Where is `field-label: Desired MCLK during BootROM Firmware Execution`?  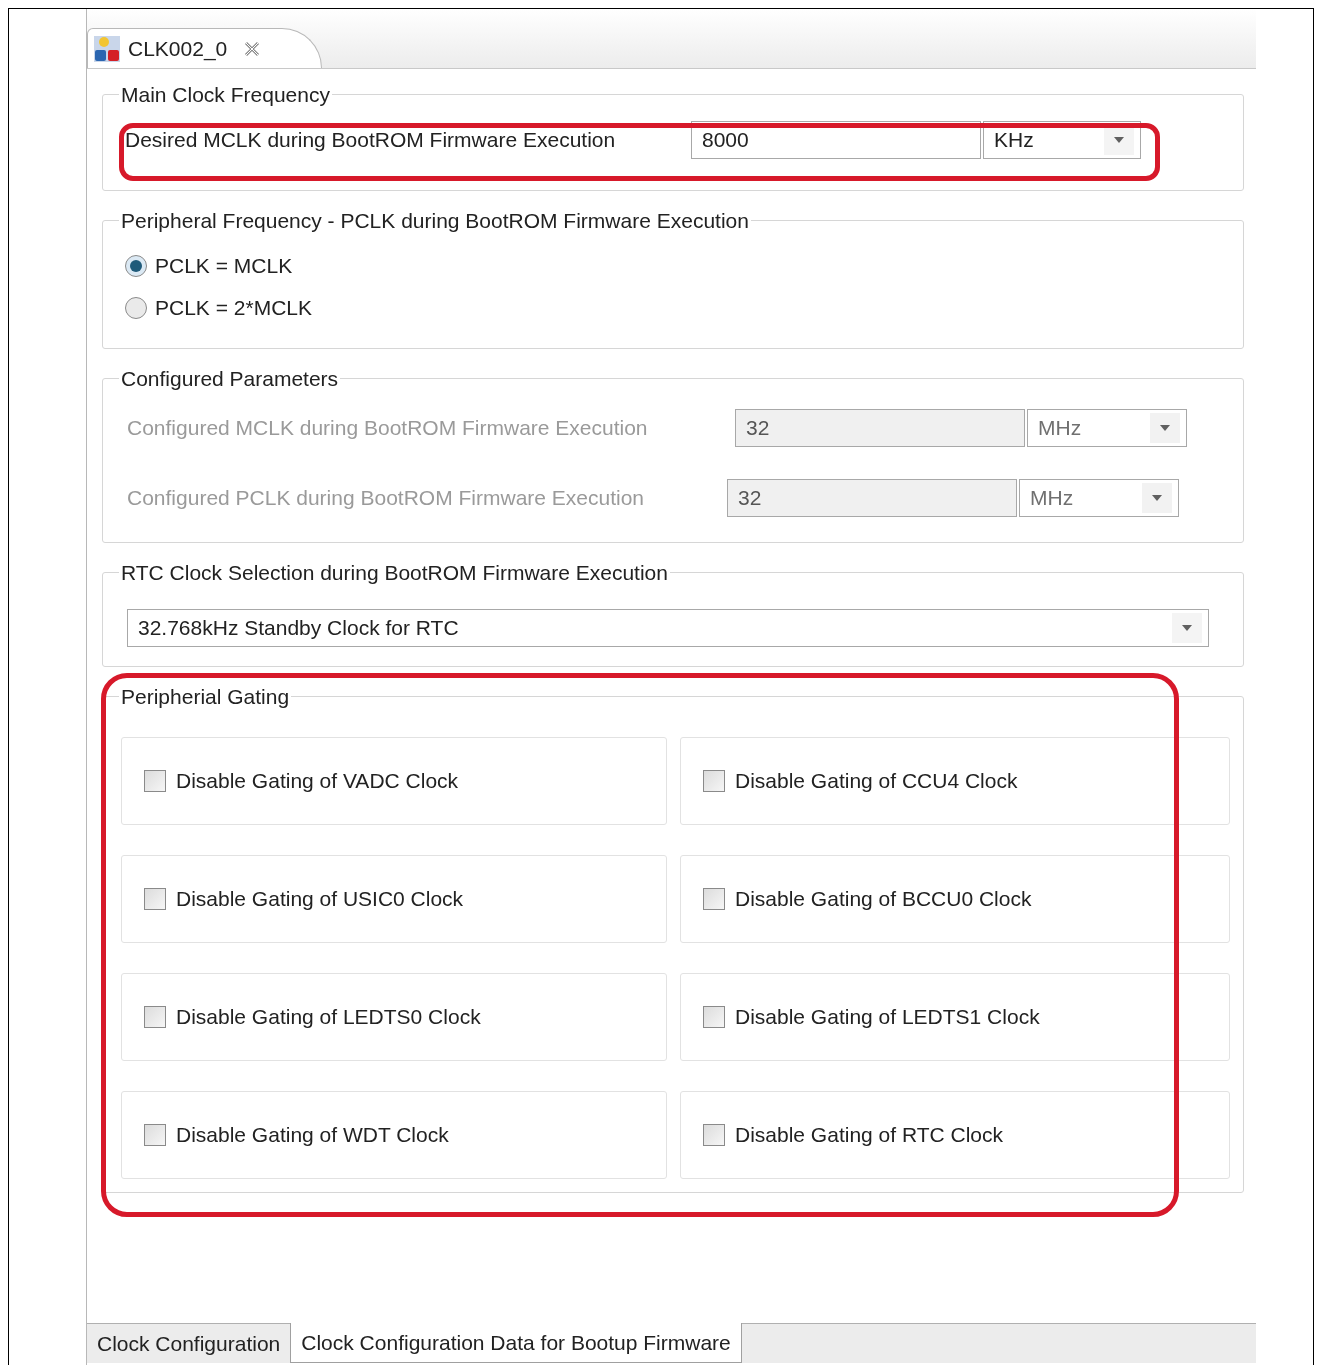
field-label: Desired MCLK during BootROM Firmware Execution is located at coordinates (371, 139).